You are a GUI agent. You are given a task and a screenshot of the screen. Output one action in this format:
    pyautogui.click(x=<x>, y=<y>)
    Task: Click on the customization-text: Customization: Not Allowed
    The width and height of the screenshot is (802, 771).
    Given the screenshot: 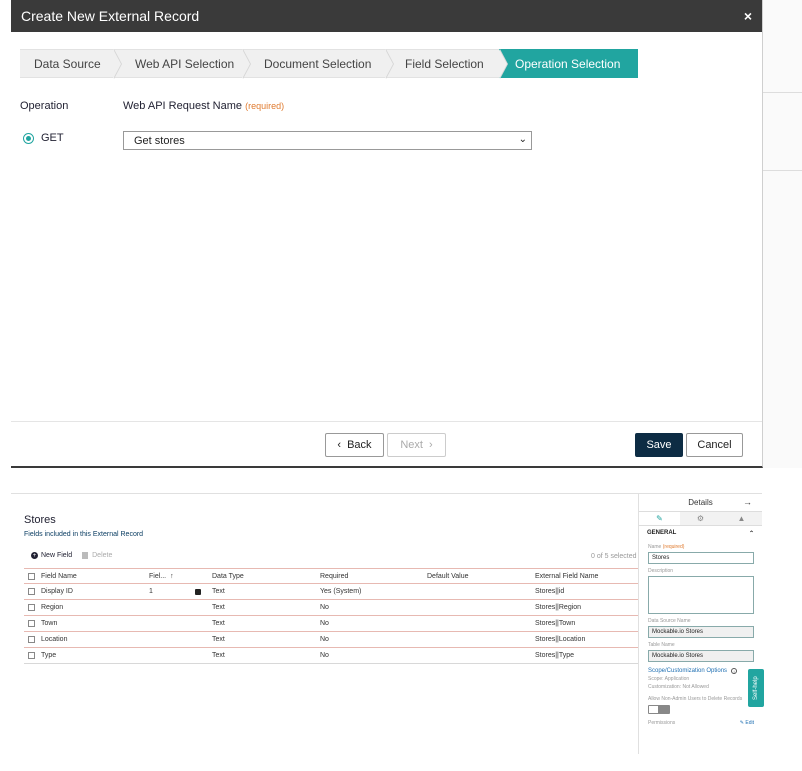 What is the action you would take?
    pyautogui.click(x=678, y=687)
    